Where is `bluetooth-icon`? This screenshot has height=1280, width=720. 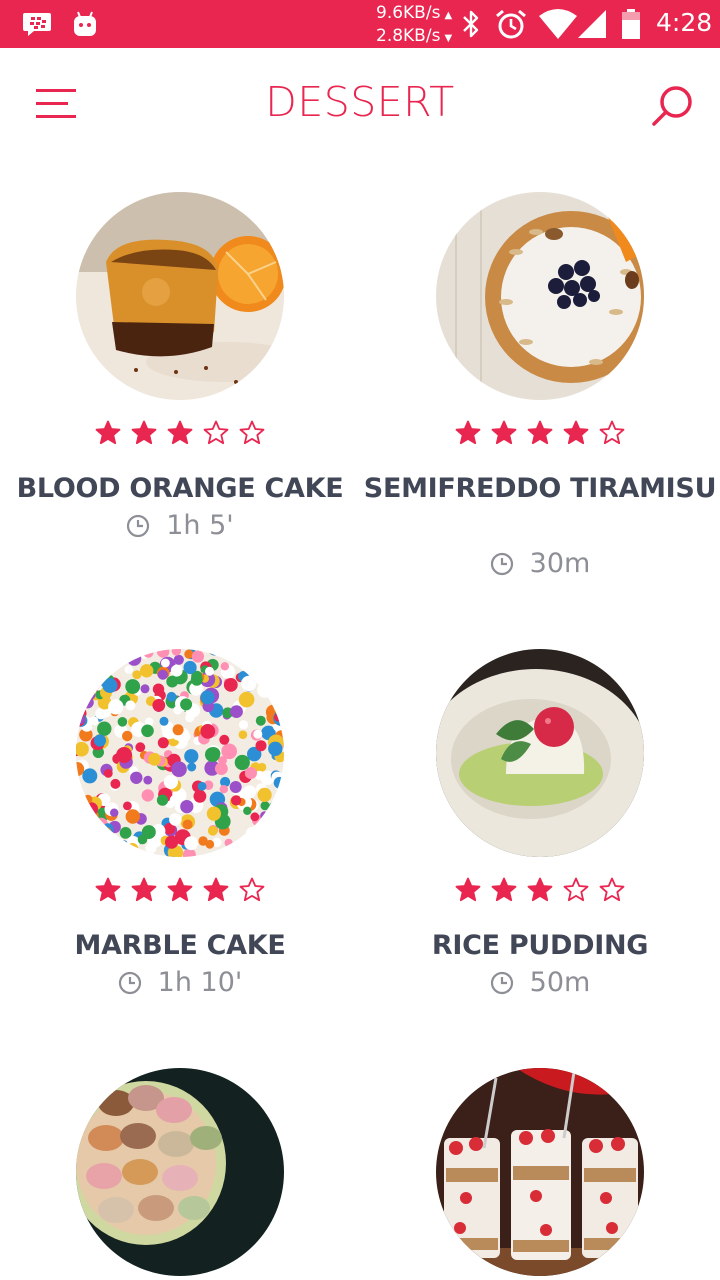
bluetooth-icon is located at coordinates (471, 24).